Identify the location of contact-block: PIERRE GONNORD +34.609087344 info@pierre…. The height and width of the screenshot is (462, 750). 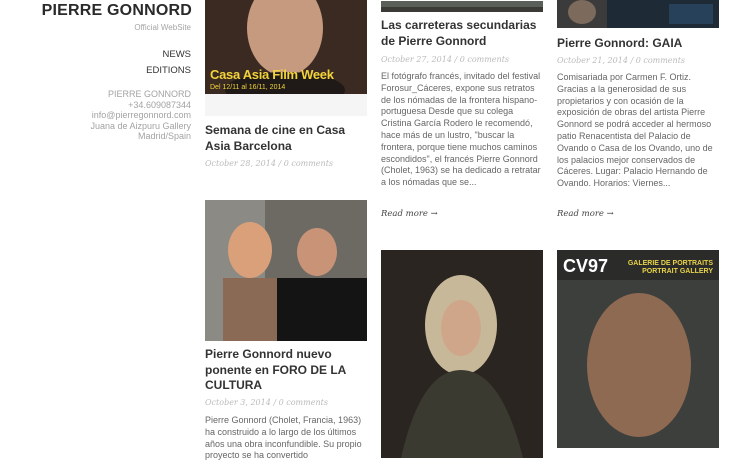
(140, 115).